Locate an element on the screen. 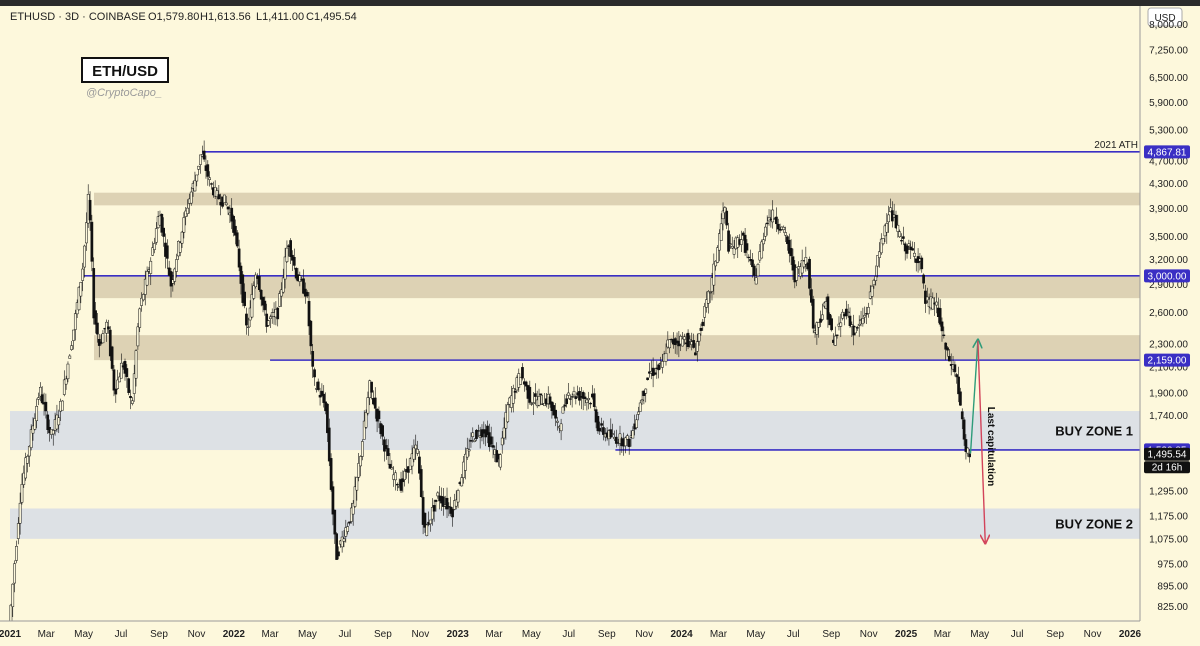  x-tick-label: 2024 is located at coordinates (682, 634).